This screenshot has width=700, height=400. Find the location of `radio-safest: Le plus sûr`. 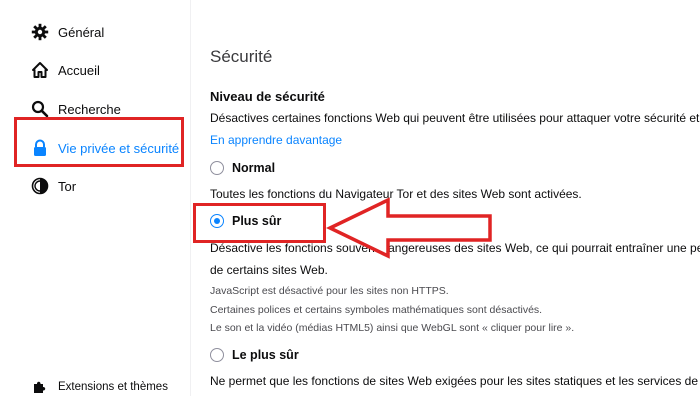

radio-safest: Le plus sûr is located at coordinates (254, 355).